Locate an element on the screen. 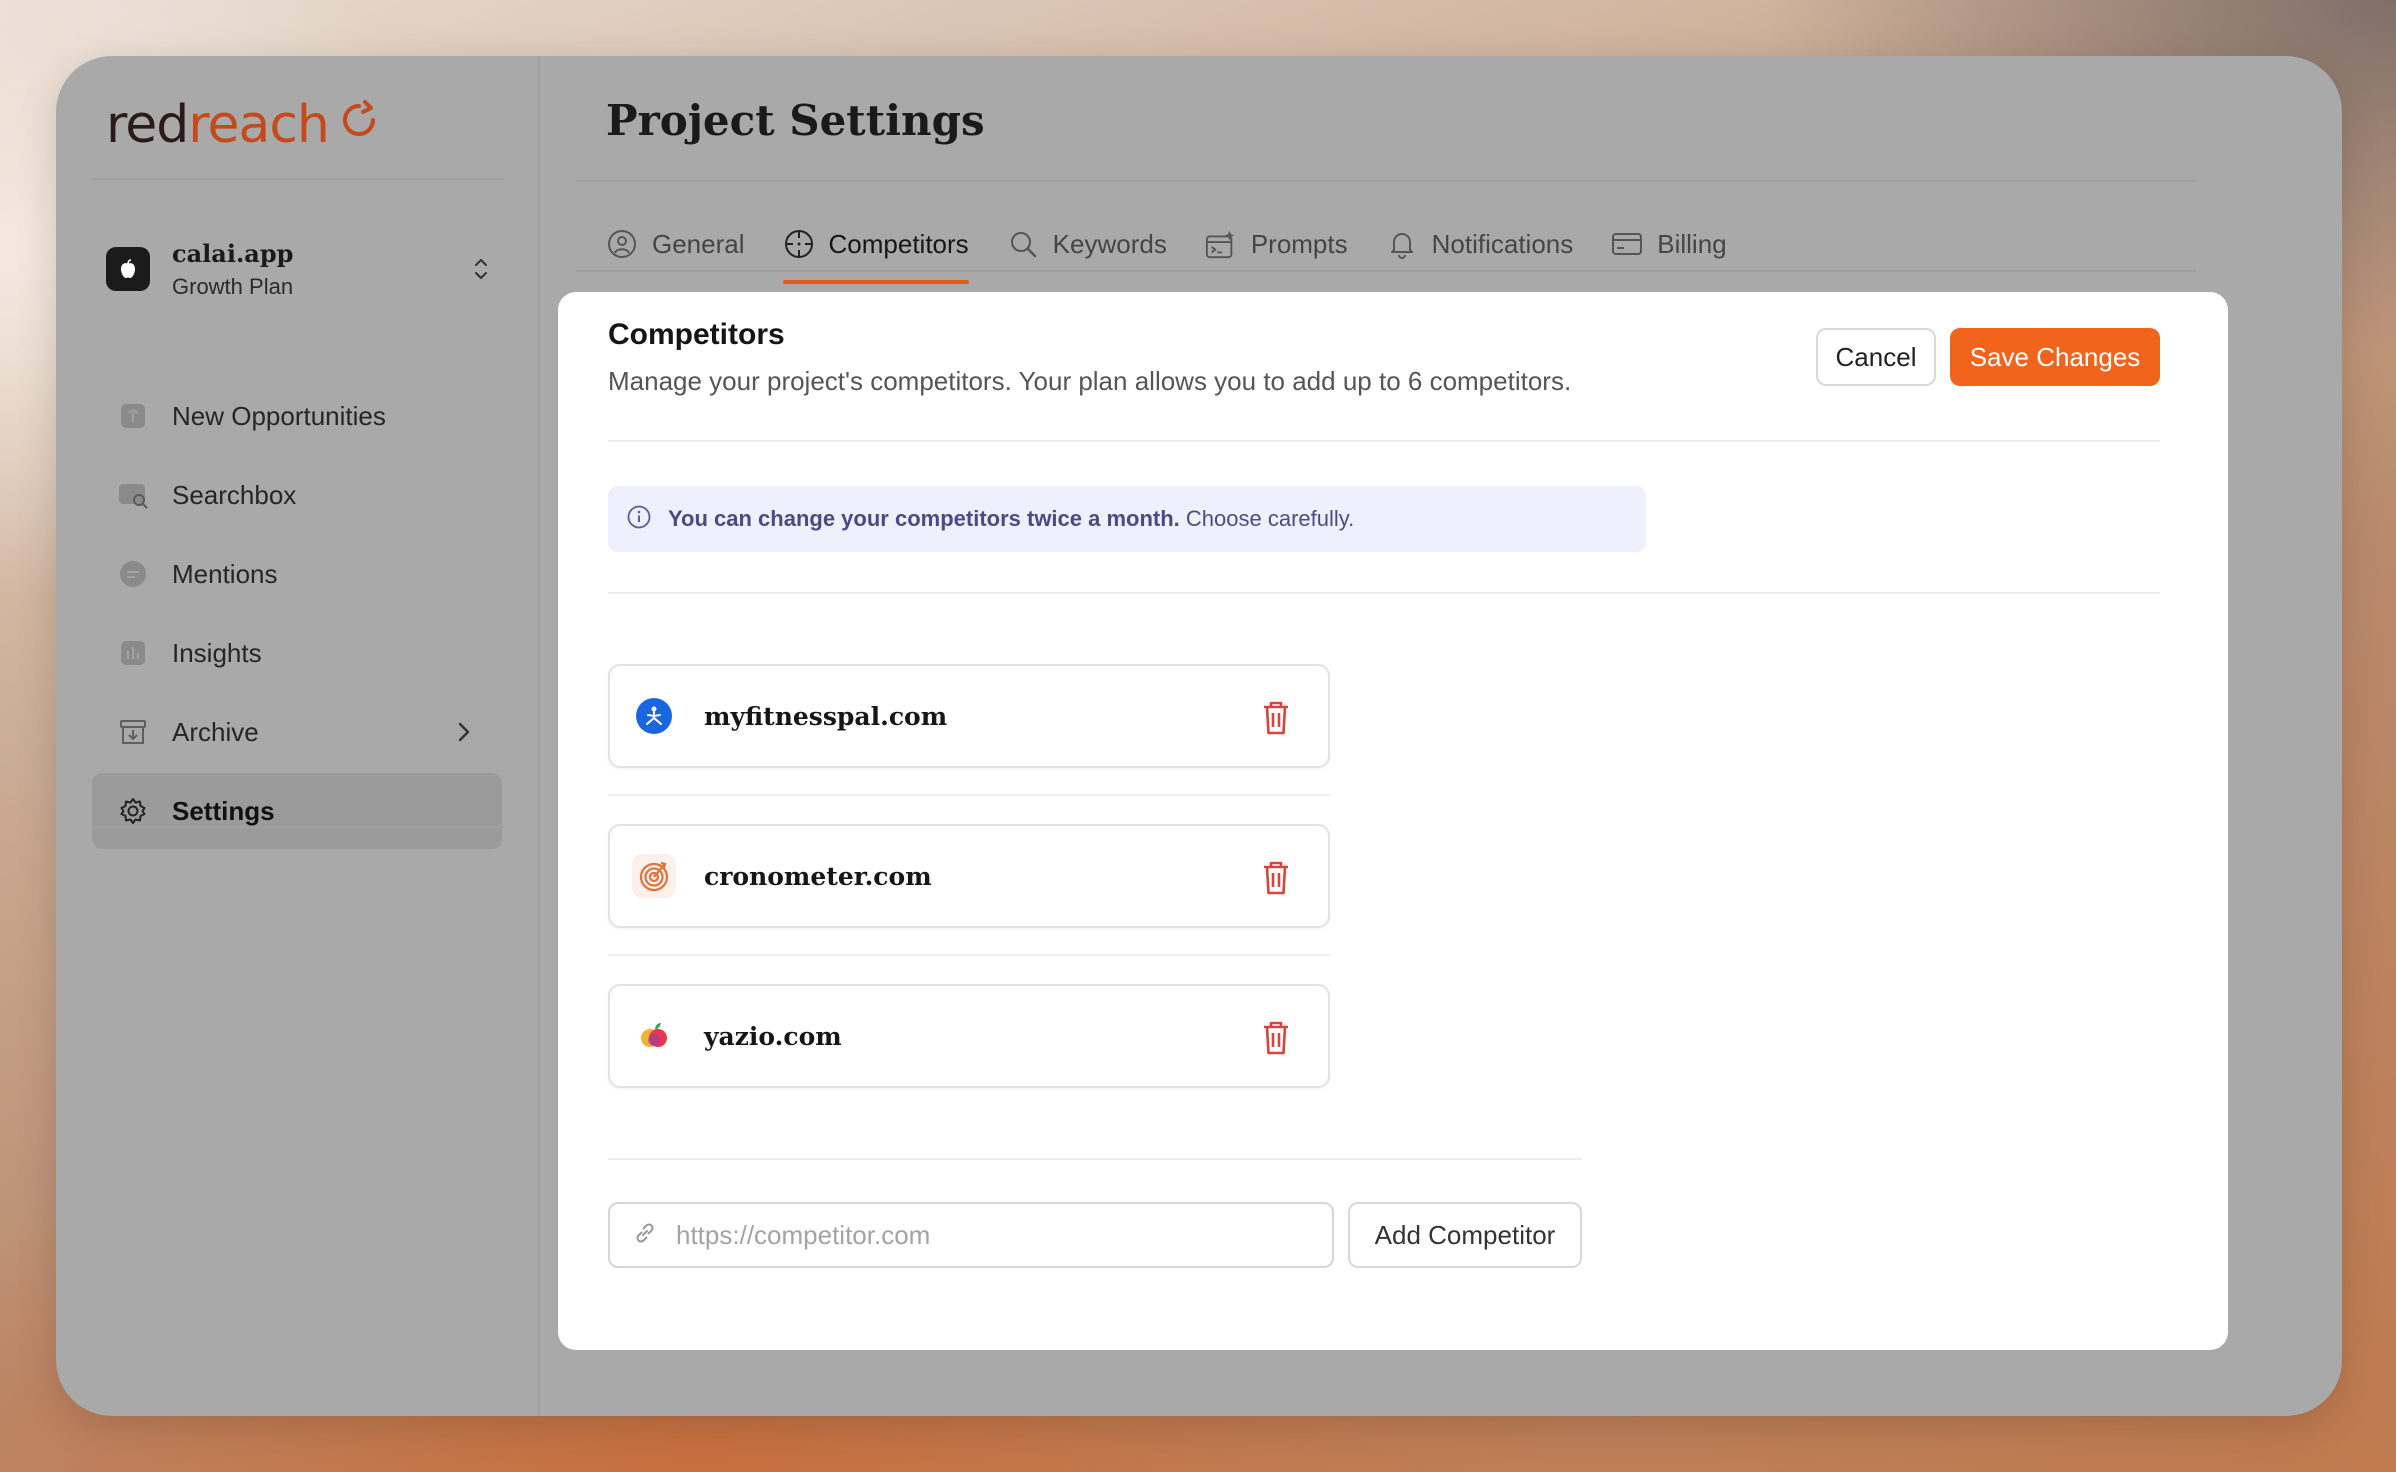 This screenshot has height=1472, width=2396. add-competitor-button: Add Competitor is located at coordinates (1465, 1235).